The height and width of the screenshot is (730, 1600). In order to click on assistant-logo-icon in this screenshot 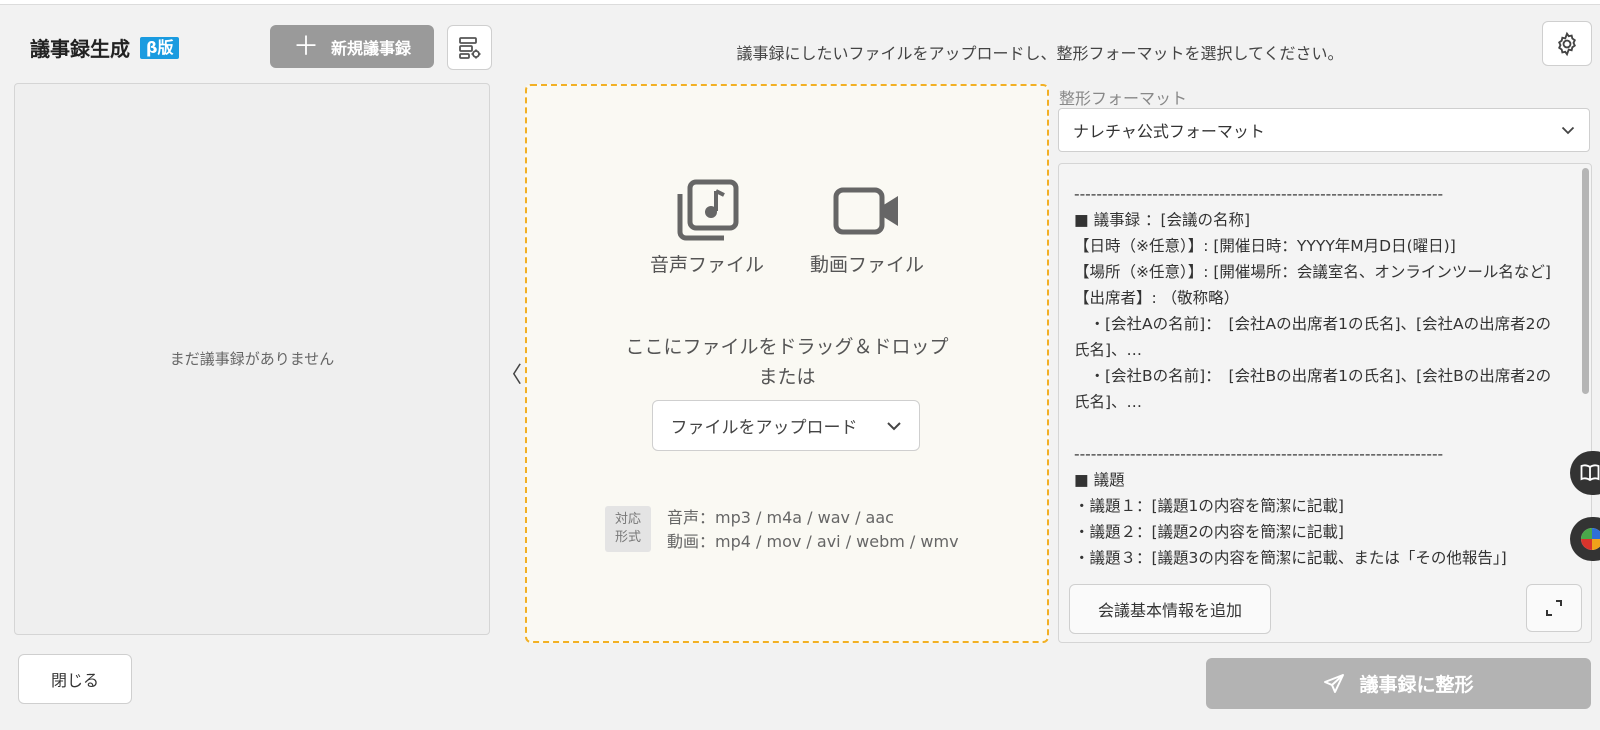, I will do `click(1590, 539)`.